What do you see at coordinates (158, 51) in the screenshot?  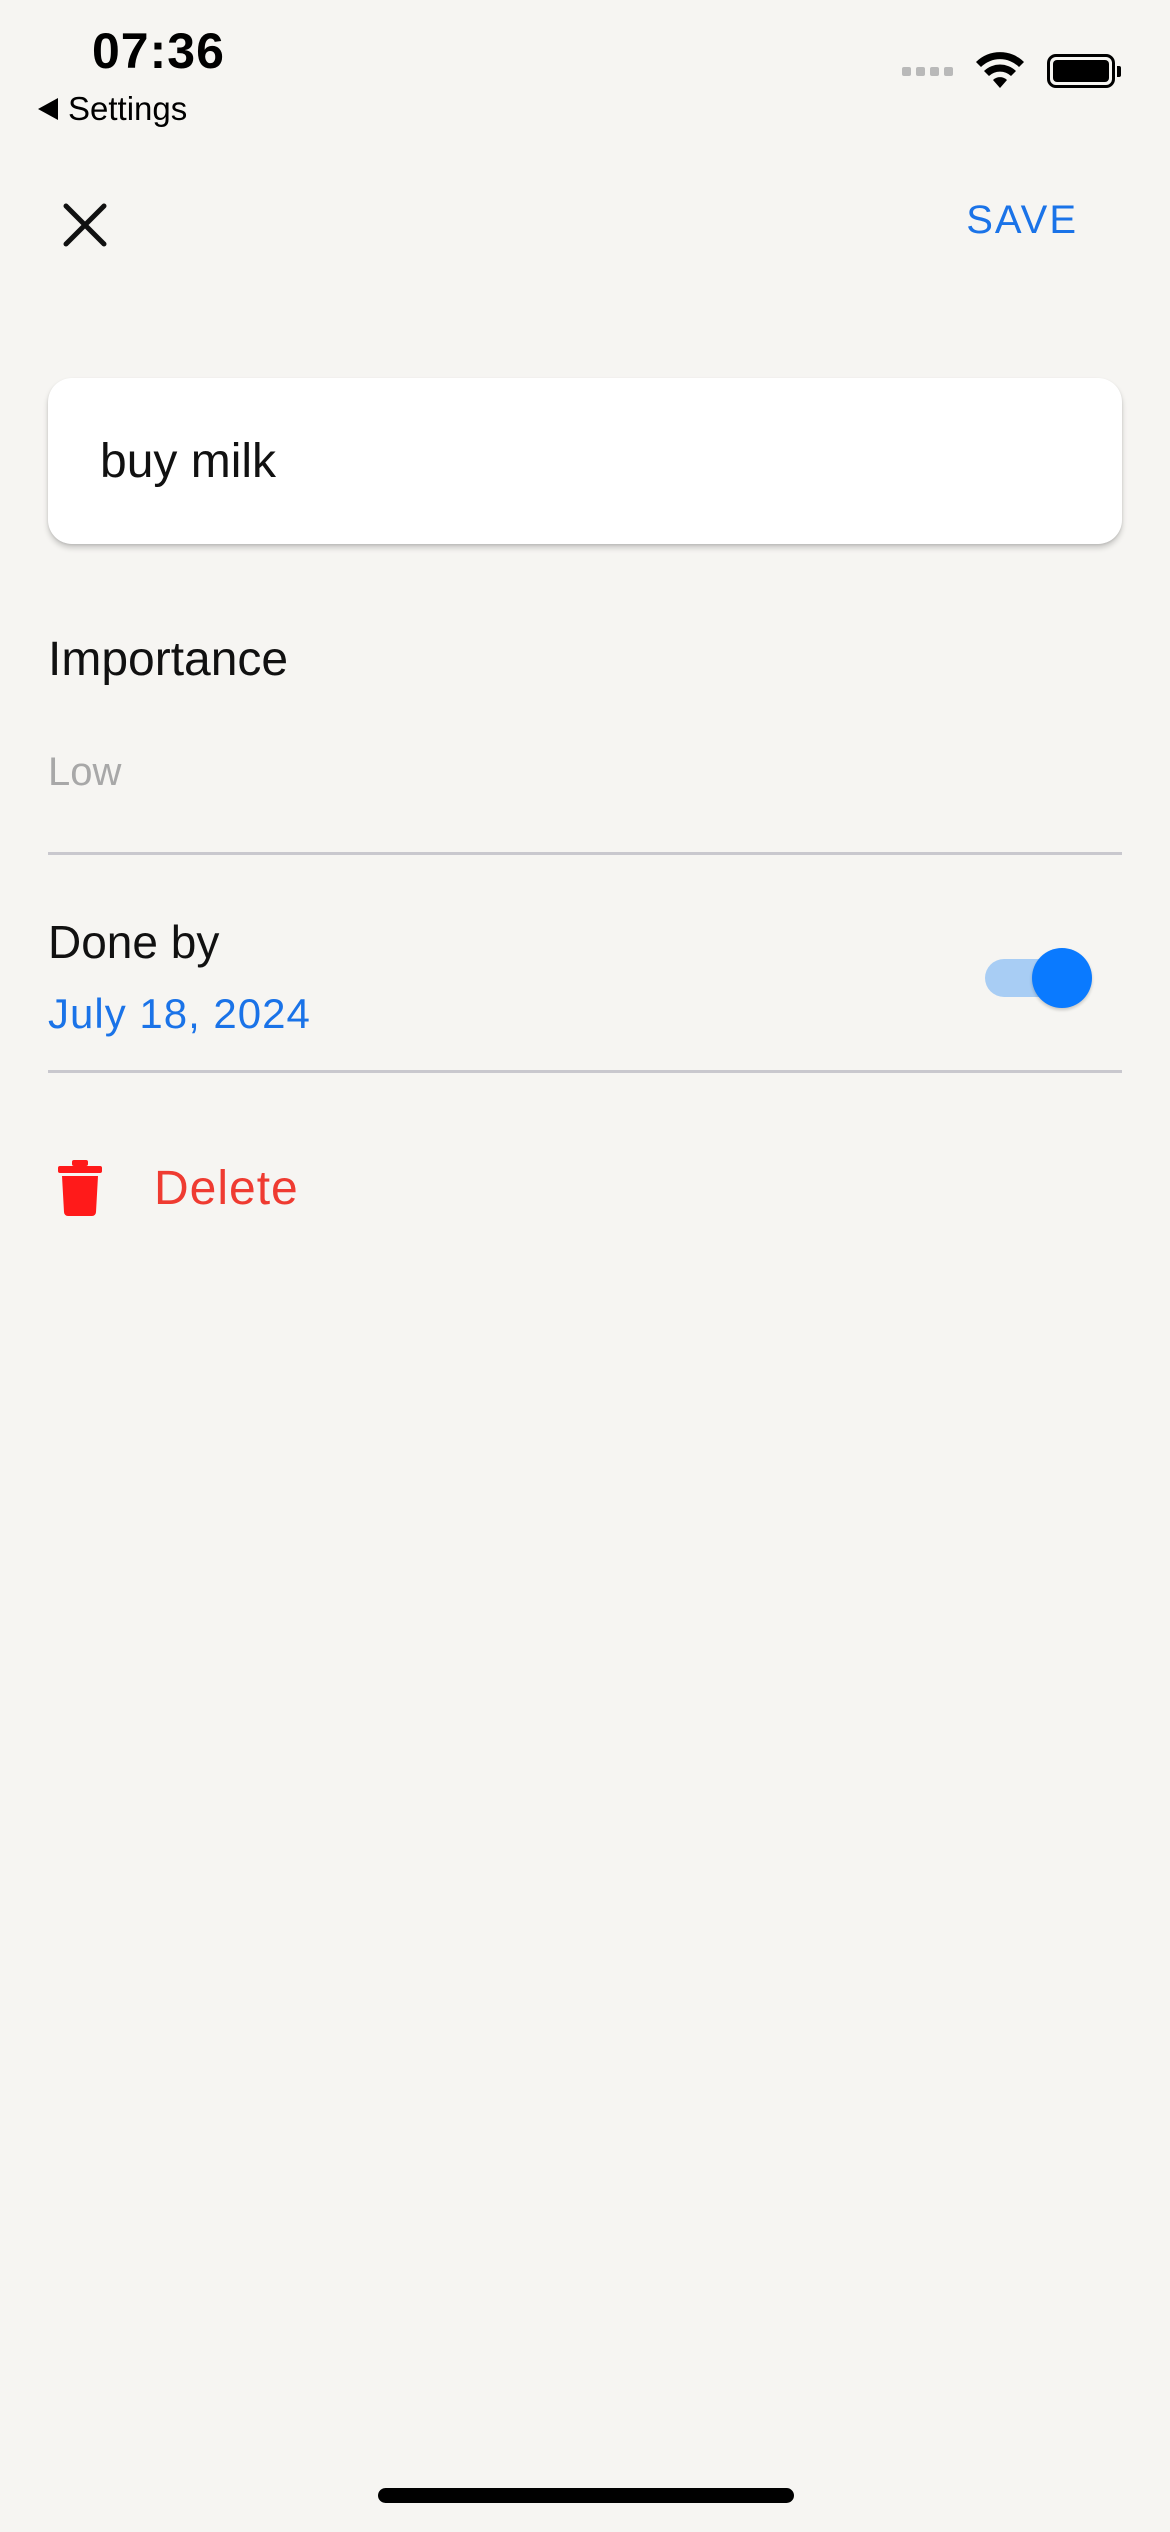 I see `status-time: 07:36` at bounding box center [158, 51].